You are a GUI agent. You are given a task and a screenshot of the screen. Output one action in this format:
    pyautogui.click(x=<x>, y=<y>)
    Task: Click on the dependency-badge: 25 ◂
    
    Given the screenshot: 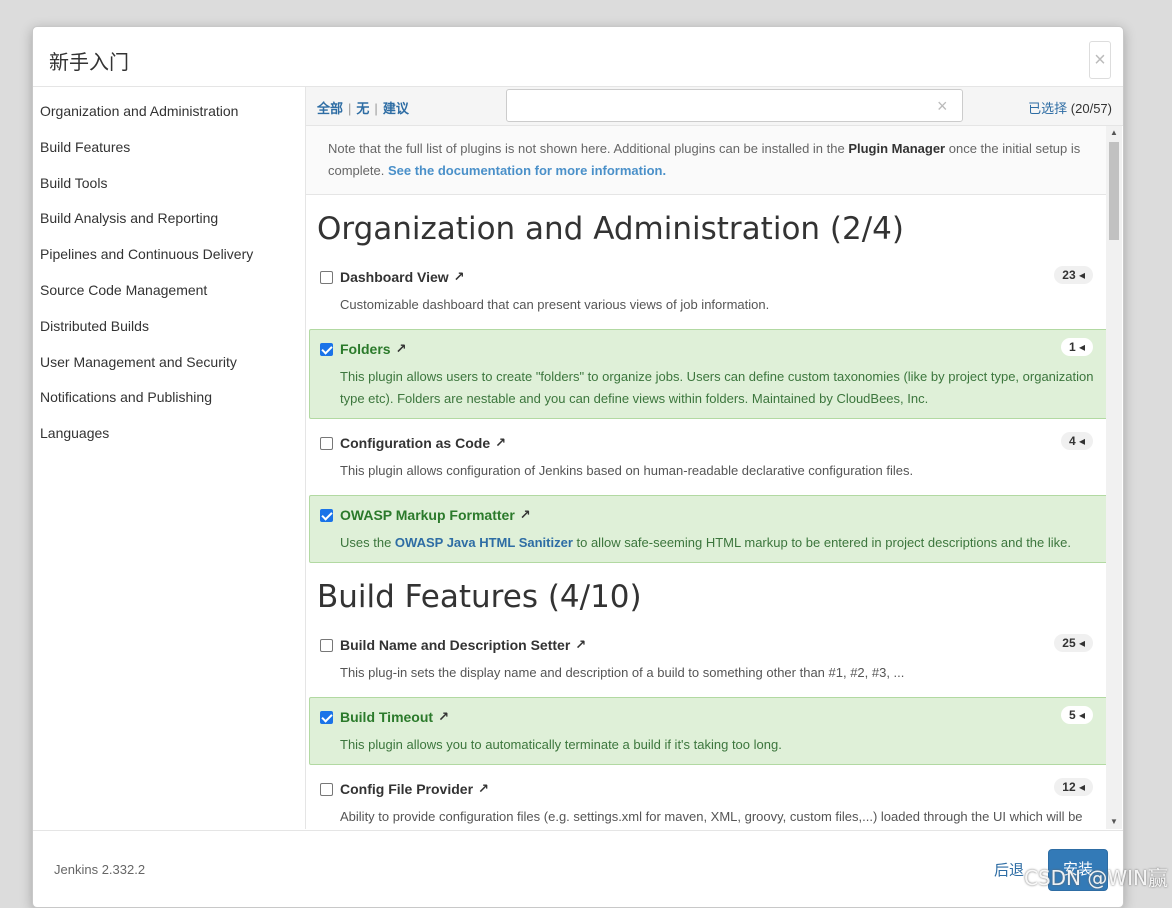 What is the action you would take?
    pyautogui.click(x=1073, y=643)
    